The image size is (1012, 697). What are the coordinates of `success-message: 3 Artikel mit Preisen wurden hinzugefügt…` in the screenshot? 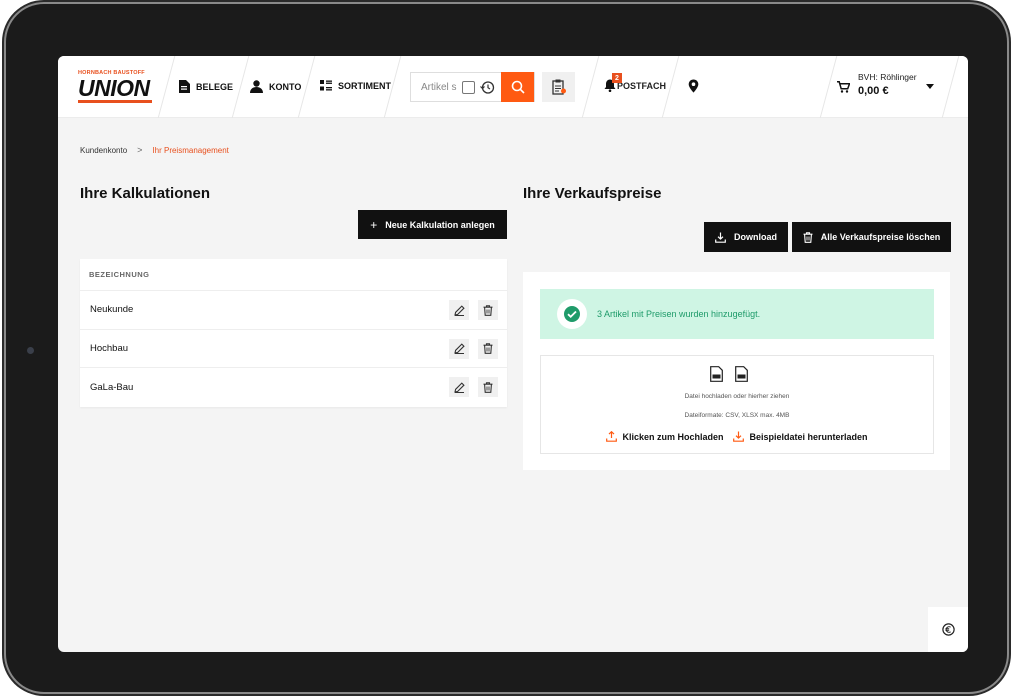 It's located at (679, 314).